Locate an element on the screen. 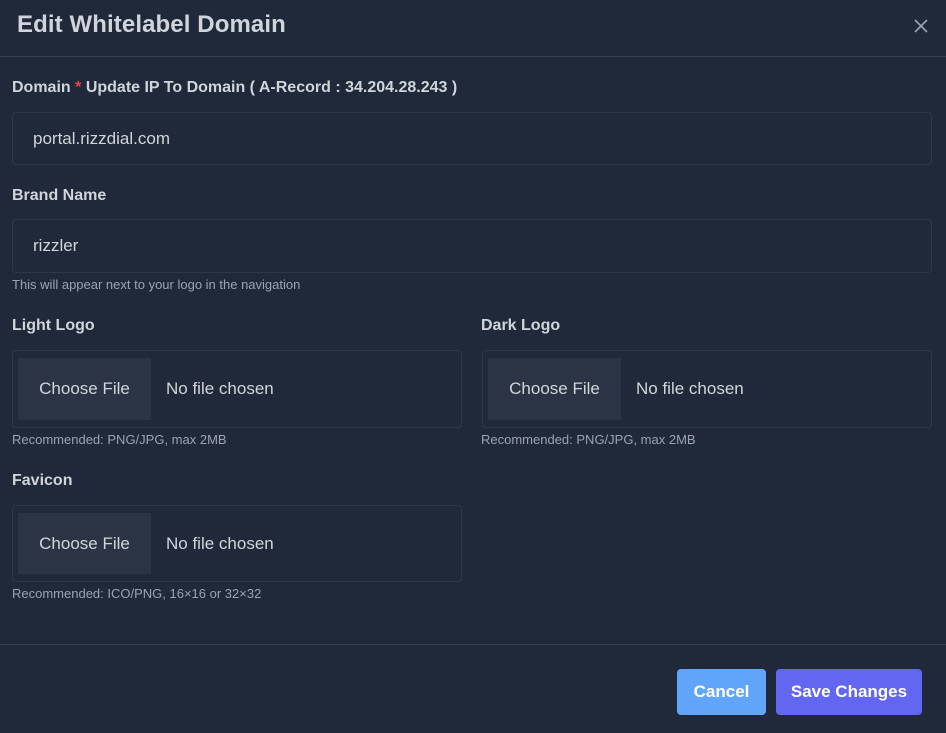 This screenshot has width=946, height=733. dark-logo-file-input: Choose File No file chosen is located at coordinates (707, 389).